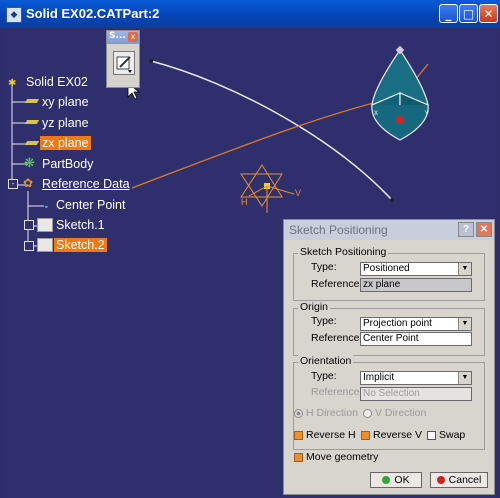 This screenshot has width=500, height=498. I want to click on tree-item-partbody: PartBody, so click(67, 164).